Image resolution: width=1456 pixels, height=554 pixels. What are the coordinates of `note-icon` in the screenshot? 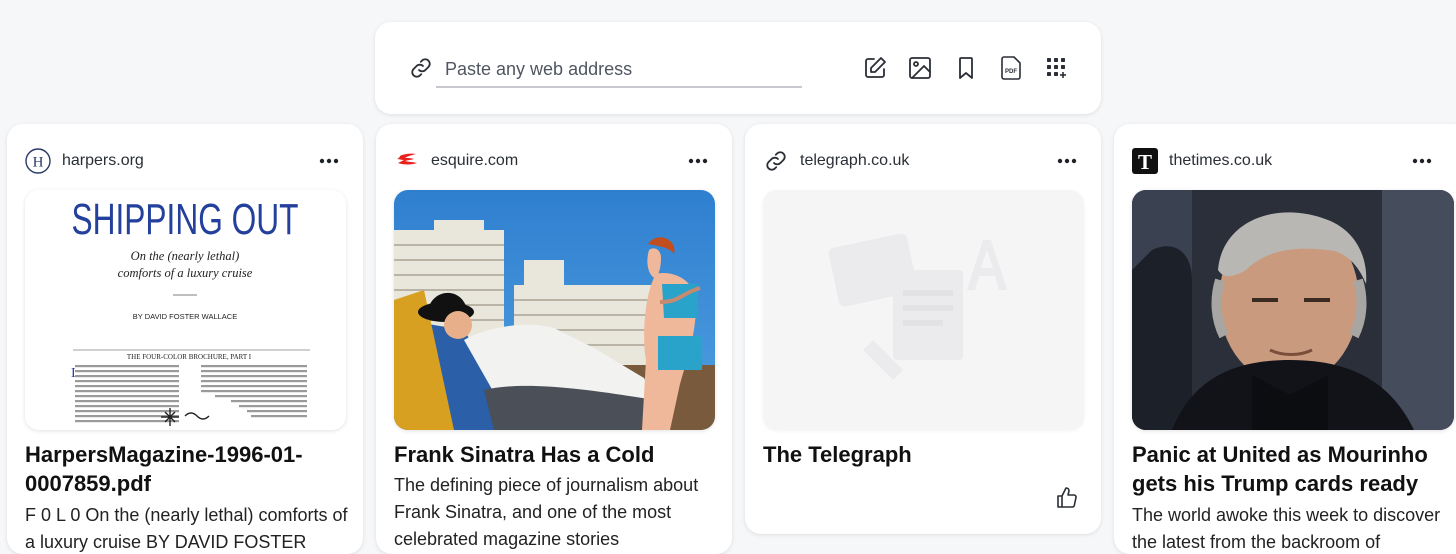 It's located at (875, 68).